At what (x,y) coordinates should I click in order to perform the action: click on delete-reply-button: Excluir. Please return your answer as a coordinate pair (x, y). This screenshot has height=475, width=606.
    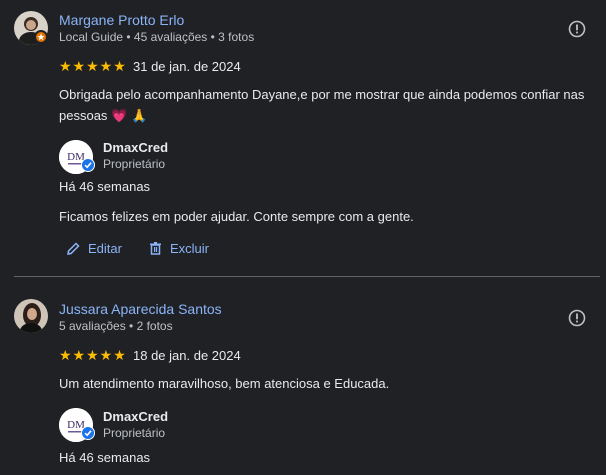
    Looking at the image, I should click on (178, 248).